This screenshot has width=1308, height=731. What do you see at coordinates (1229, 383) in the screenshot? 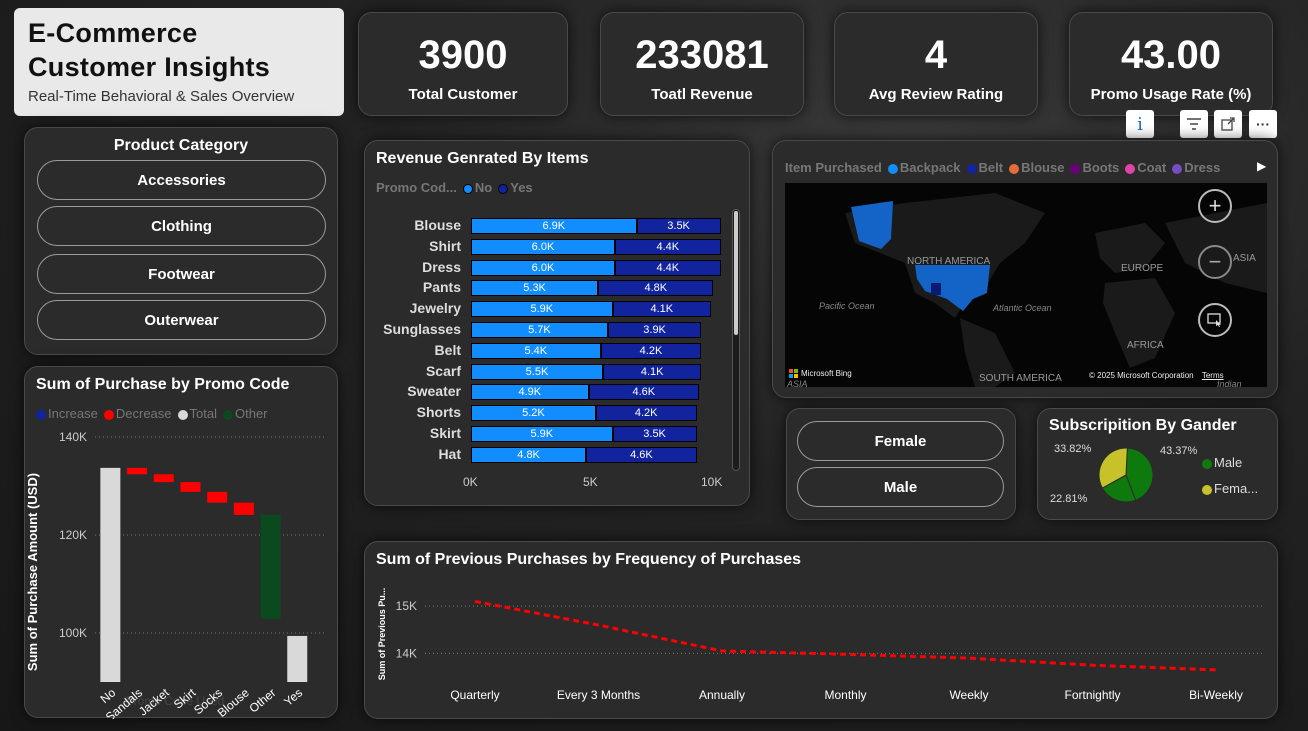
I see `map-label: Indian Ocean` at bounding box center [1229, 383].